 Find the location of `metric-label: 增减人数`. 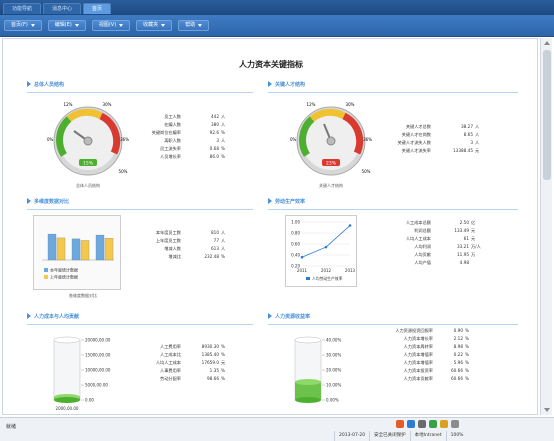

metric-label: 增减人数 is located at coordinates (172, 248).